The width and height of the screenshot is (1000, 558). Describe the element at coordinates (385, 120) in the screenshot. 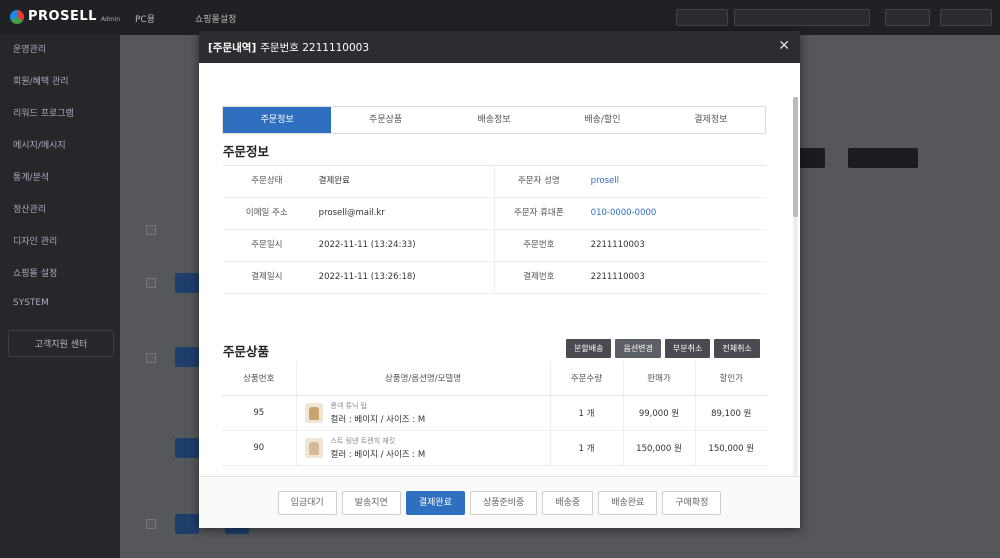

I see `tab-order-products: 주문상품` at that location.